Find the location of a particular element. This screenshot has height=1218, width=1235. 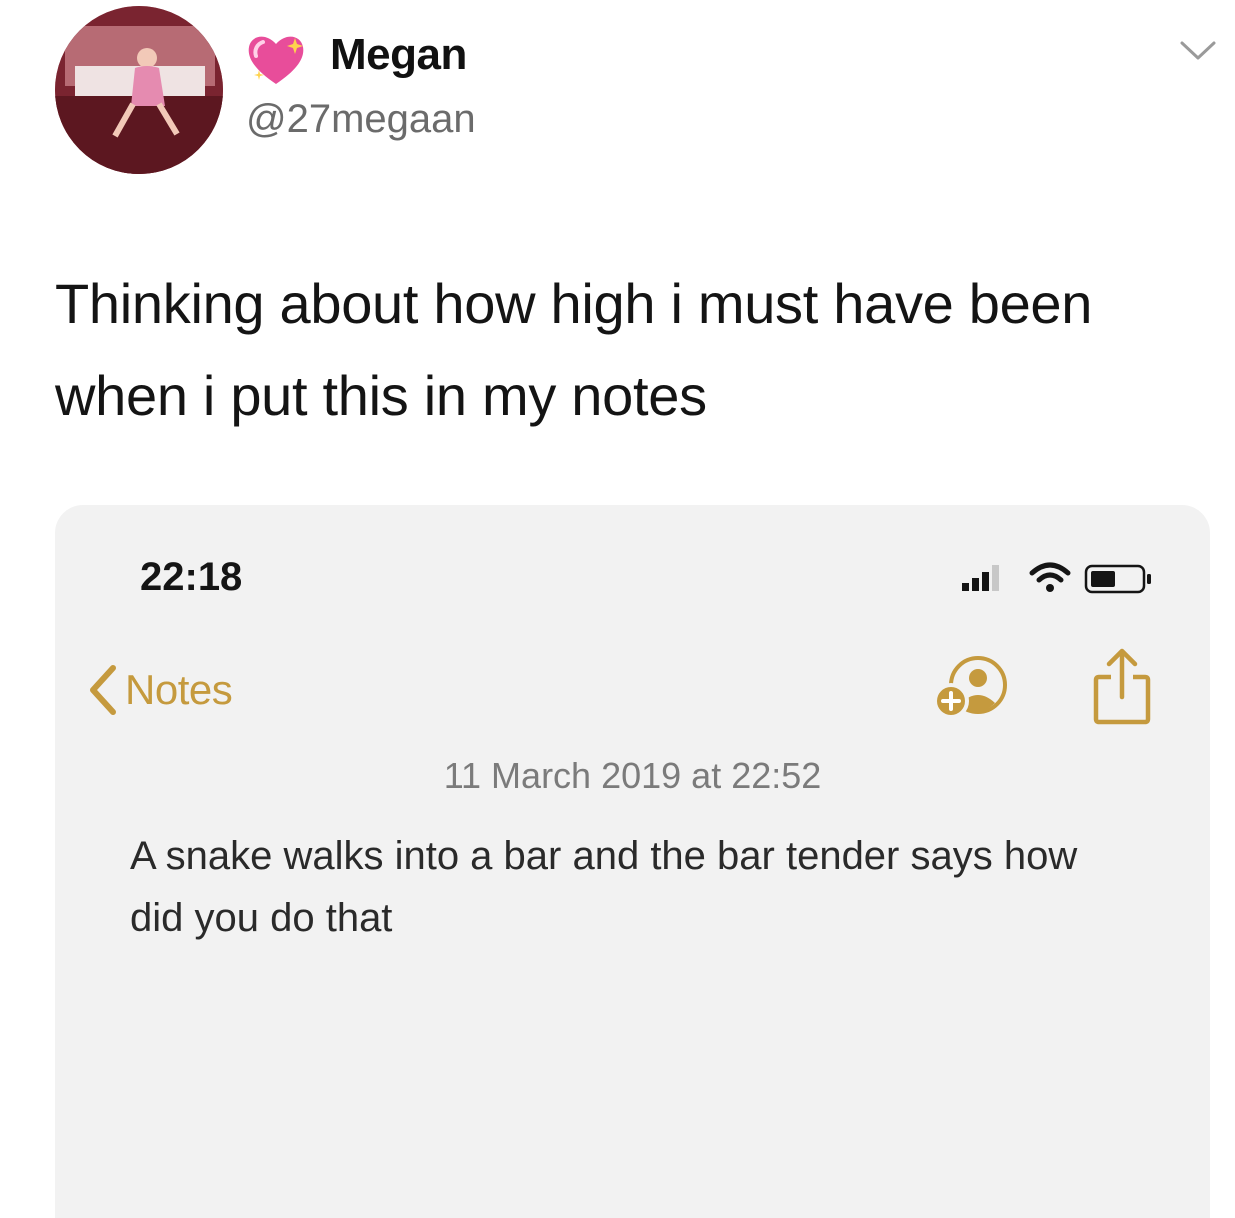

avatar-photo is located at coordinates (139, 90).